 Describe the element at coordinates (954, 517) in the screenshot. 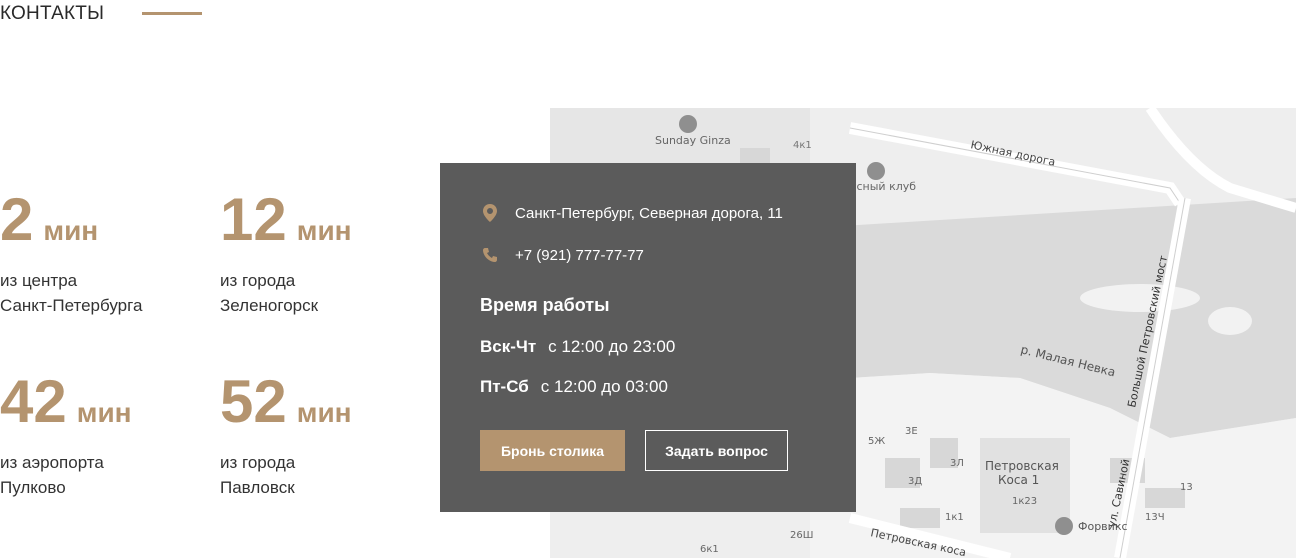

I see `map-label: 1к1` at that location.